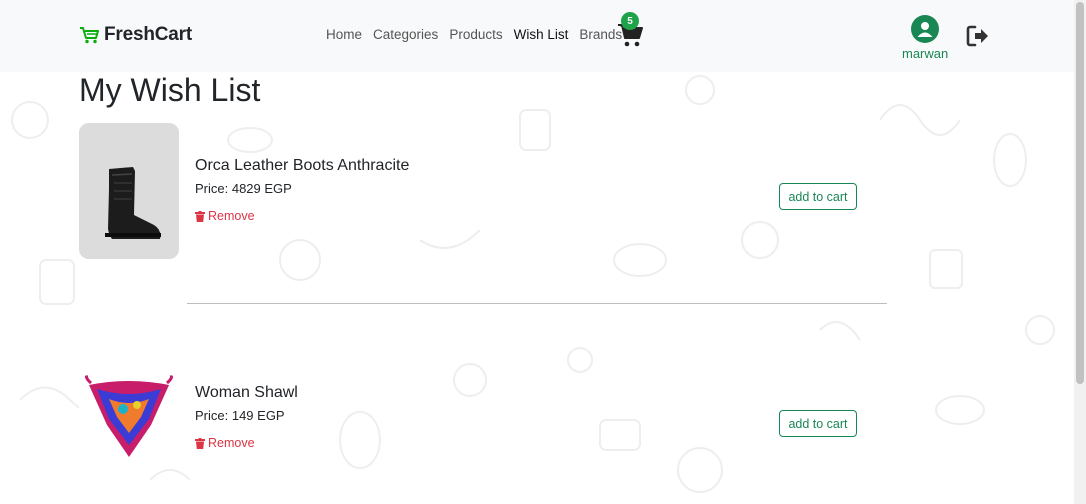 The width and height of the screenshot is (1086, 504). What do you see at coordinates (475, 34) in the screenshot?
I see `nav-products: Products` at bounding box center [475, 34].